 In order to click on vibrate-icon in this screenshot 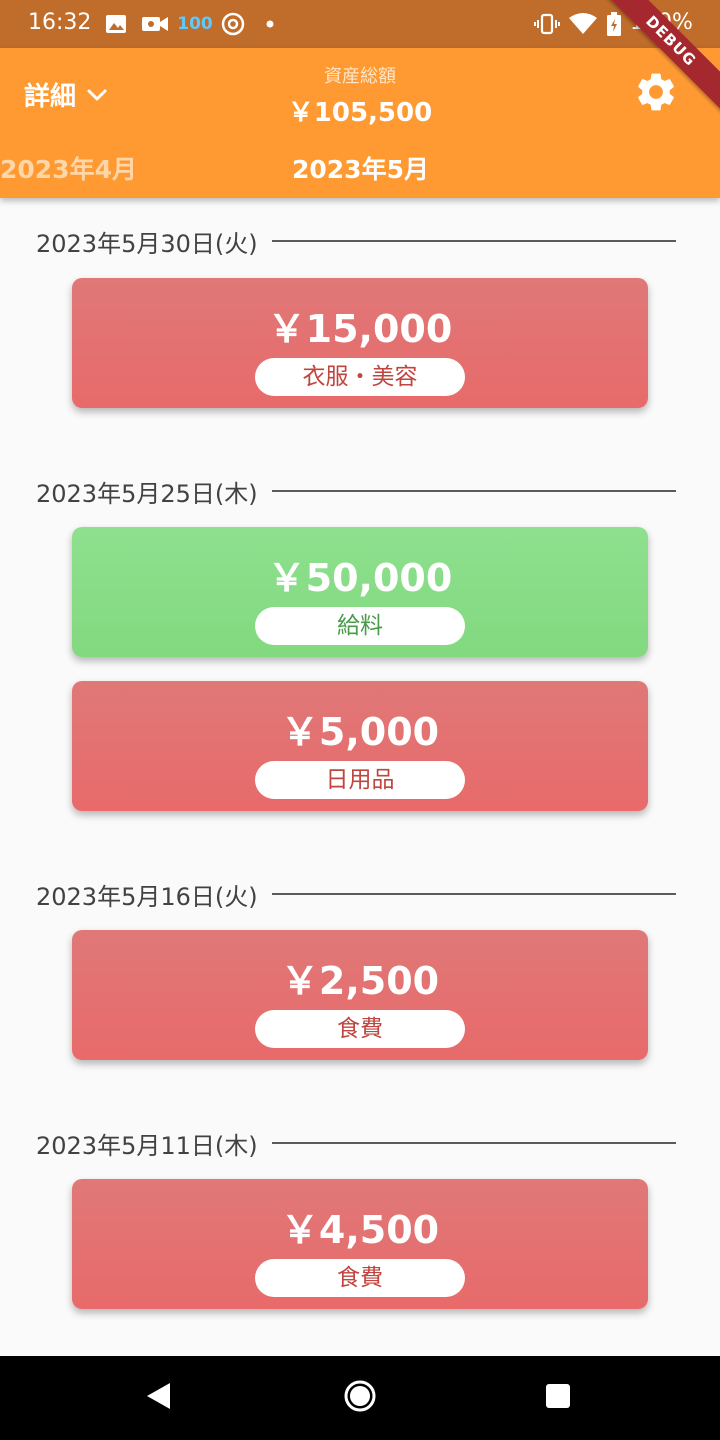, I will do `click(547, 24)`.